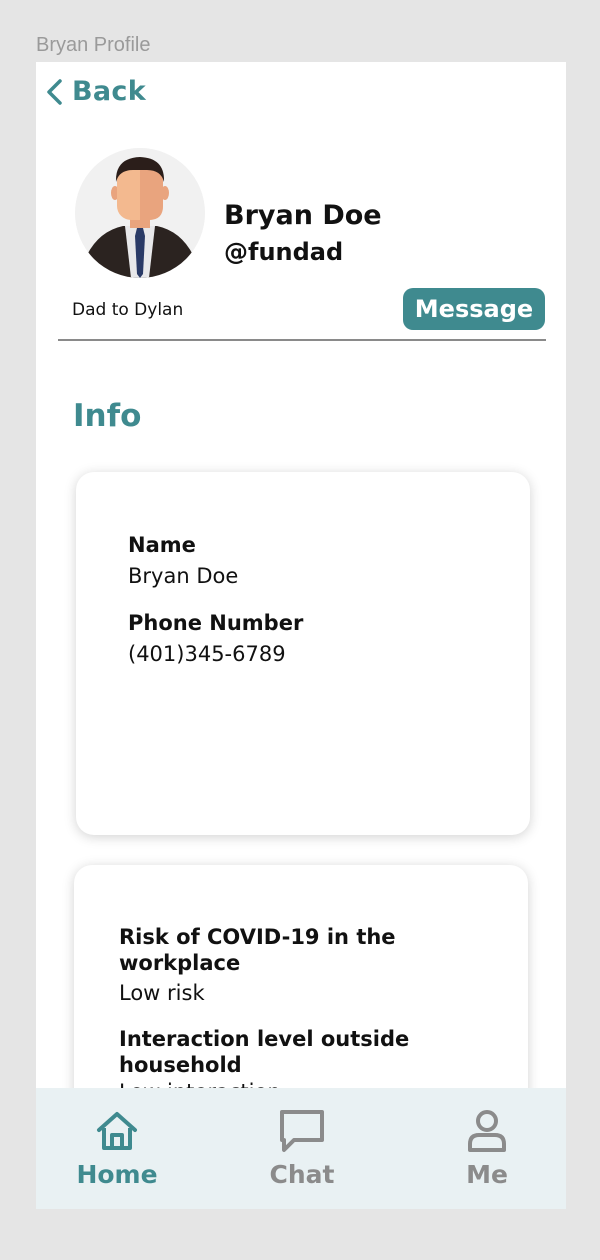 This screenshot has height=1260, width=600. Describe the element at coordinates (107, 416) in the screenshot. I see `info-section-title: Info` at that location.